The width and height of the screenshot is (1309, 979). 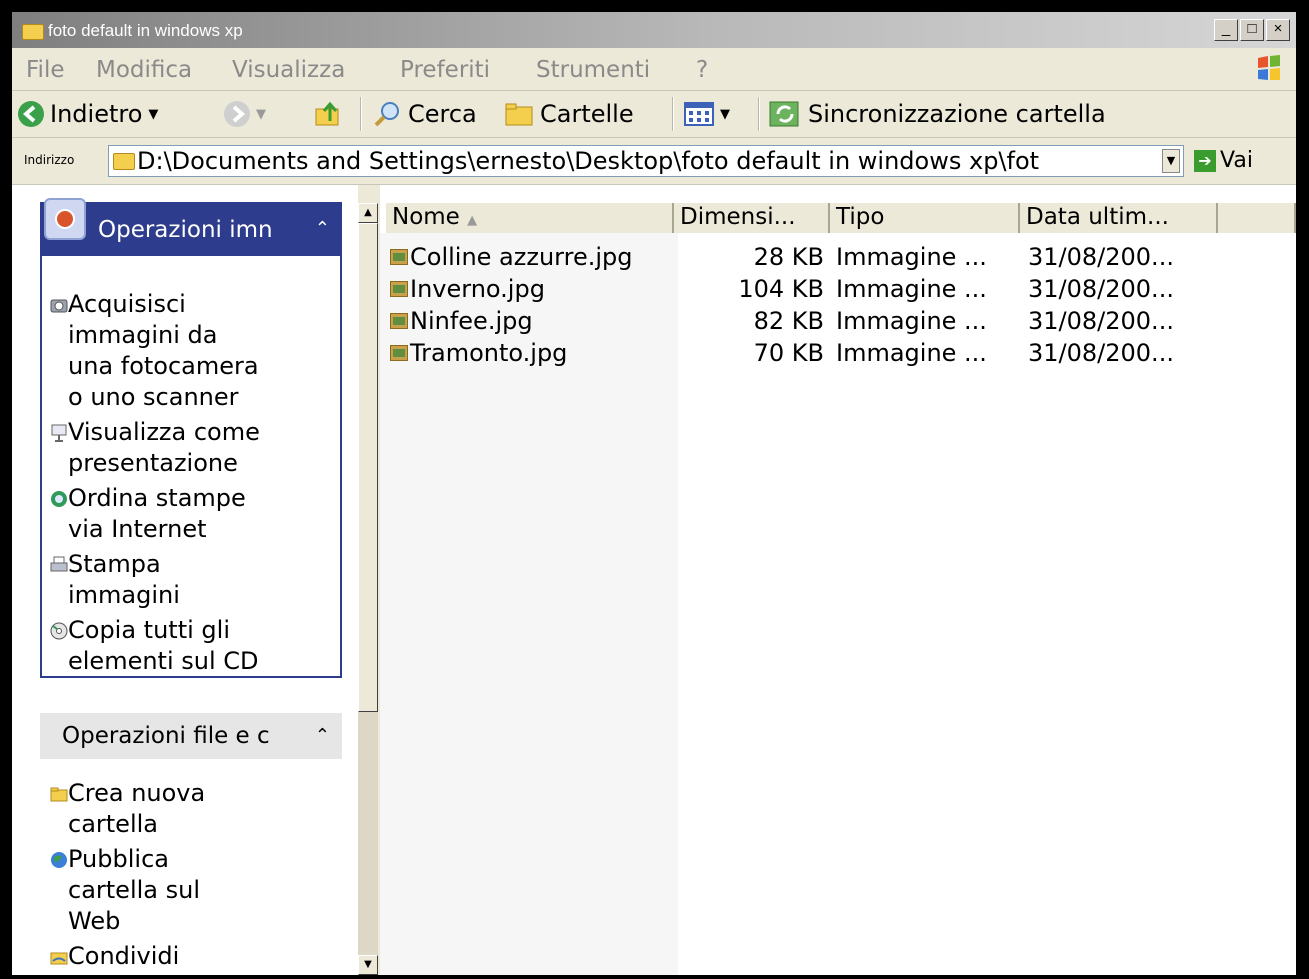 I want to click on task-pane-scrollbar: ▲ ▼, so click(x=368, y=589).